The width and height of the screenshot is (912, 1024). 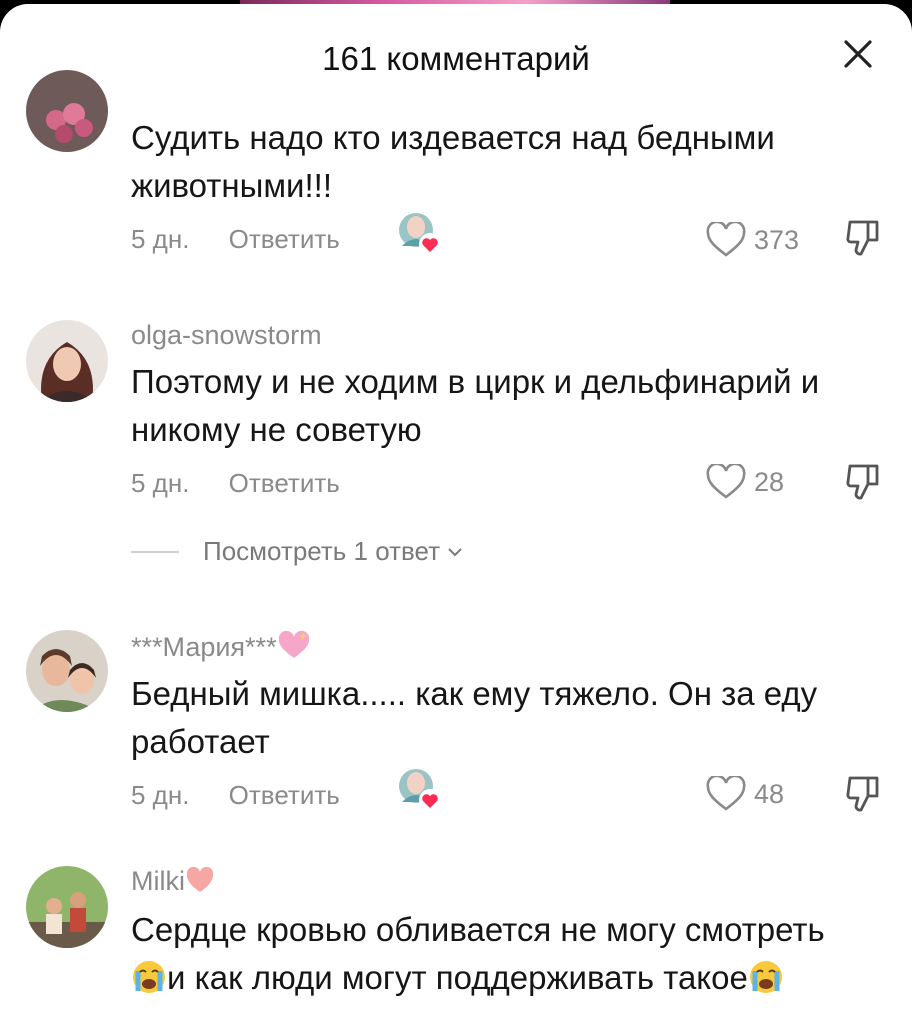 I want to click on like-button: 373, so click(x=752, y=240).